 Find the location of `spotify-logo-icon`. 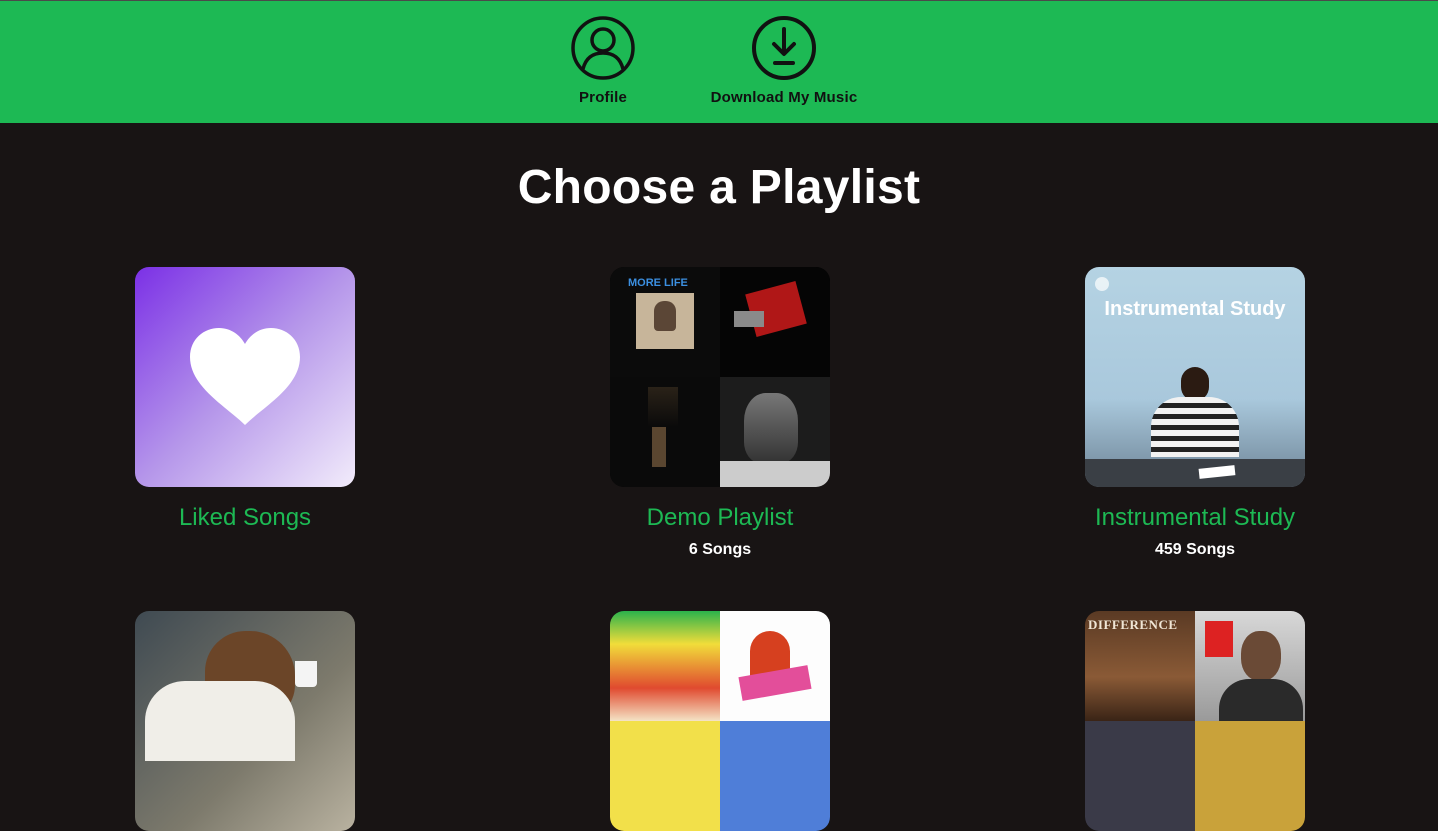

spotify-logo-icon is located at coordinates (1102, 284).